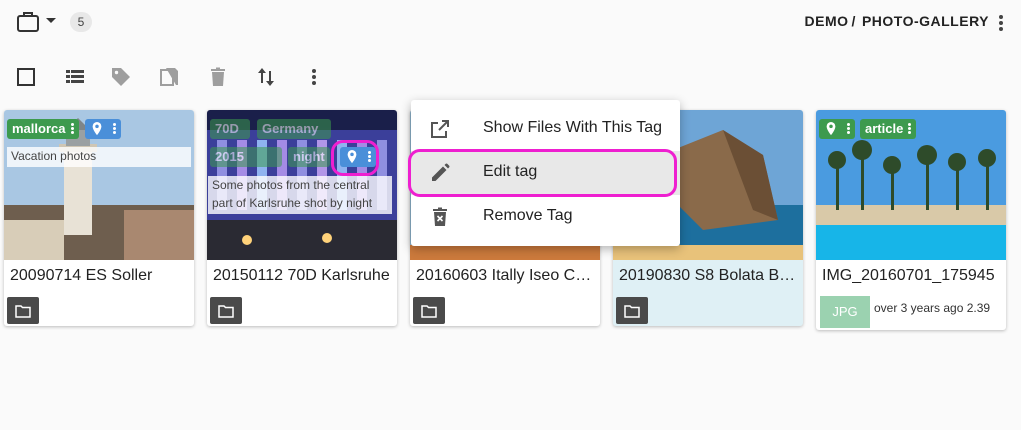 This screenshot has width=1021, height=430. I want to click on click-highlight-location-chip, so click(355, 158).